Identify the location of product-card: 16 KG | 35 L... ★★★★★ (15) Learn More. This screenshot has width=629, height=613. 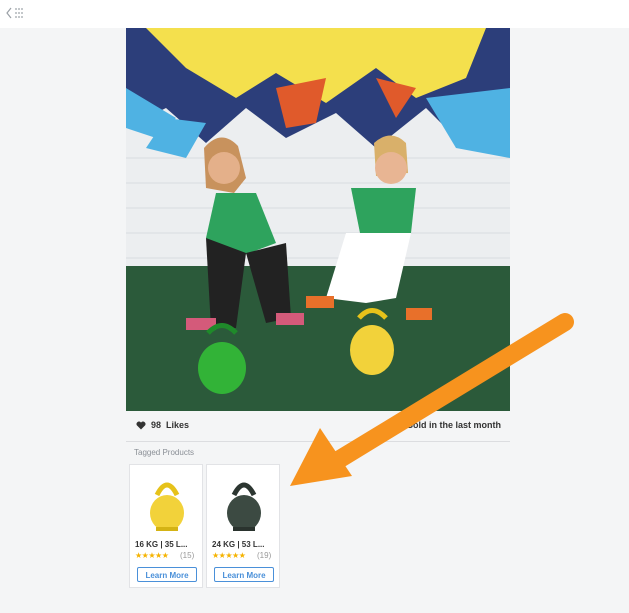
(166, 526).